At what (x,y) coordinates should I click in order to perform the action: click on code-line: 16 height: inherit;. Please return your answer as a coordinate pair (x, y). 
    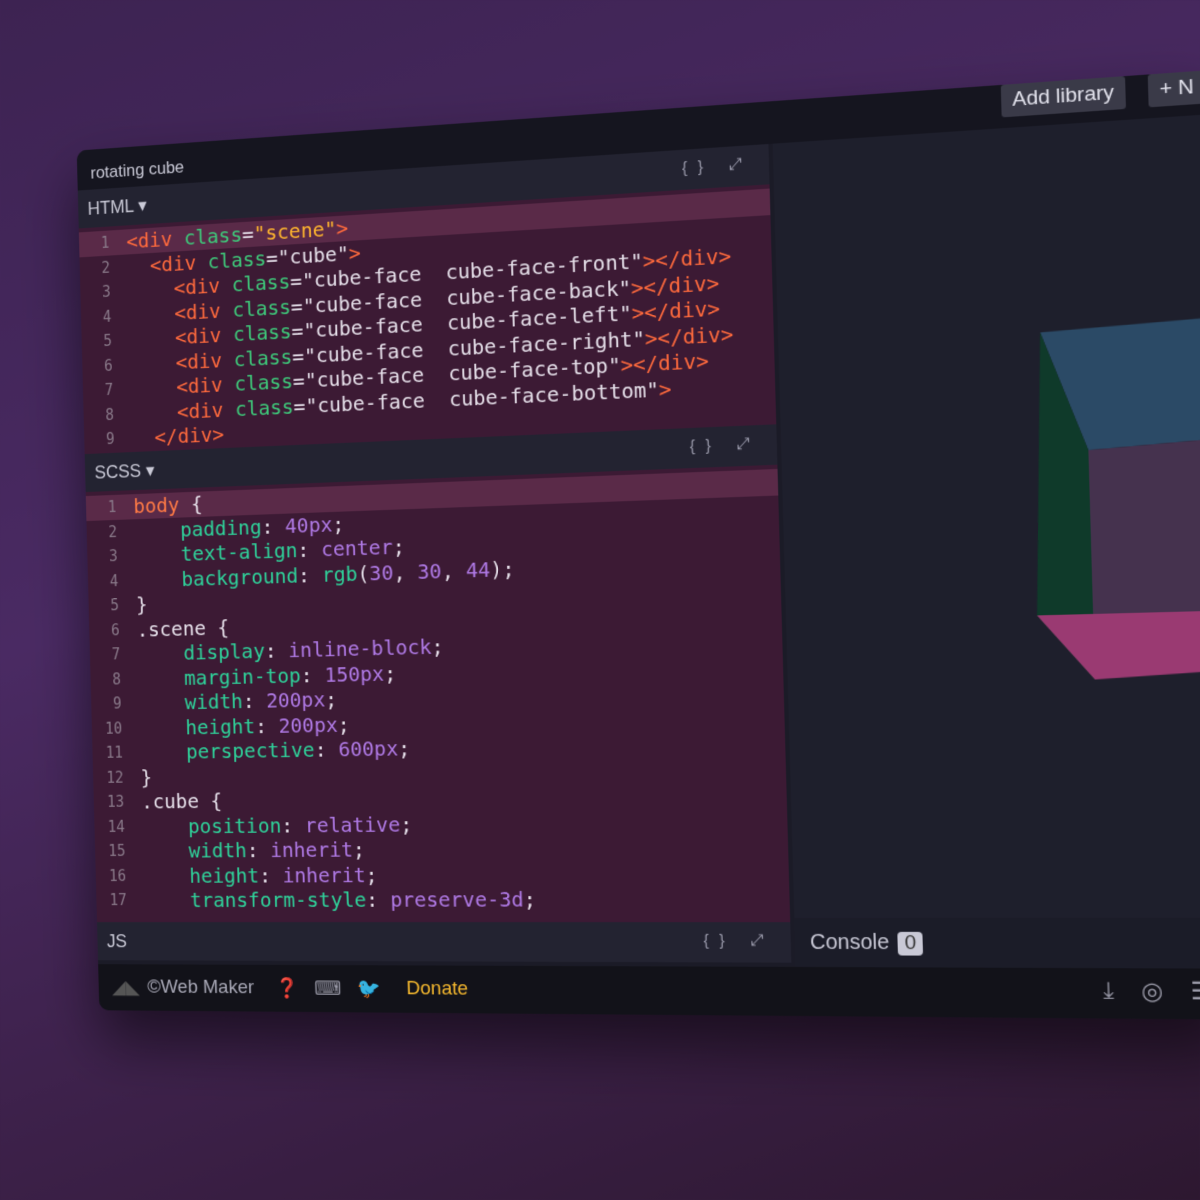
    Looking at the image, I should click on (442, 874).